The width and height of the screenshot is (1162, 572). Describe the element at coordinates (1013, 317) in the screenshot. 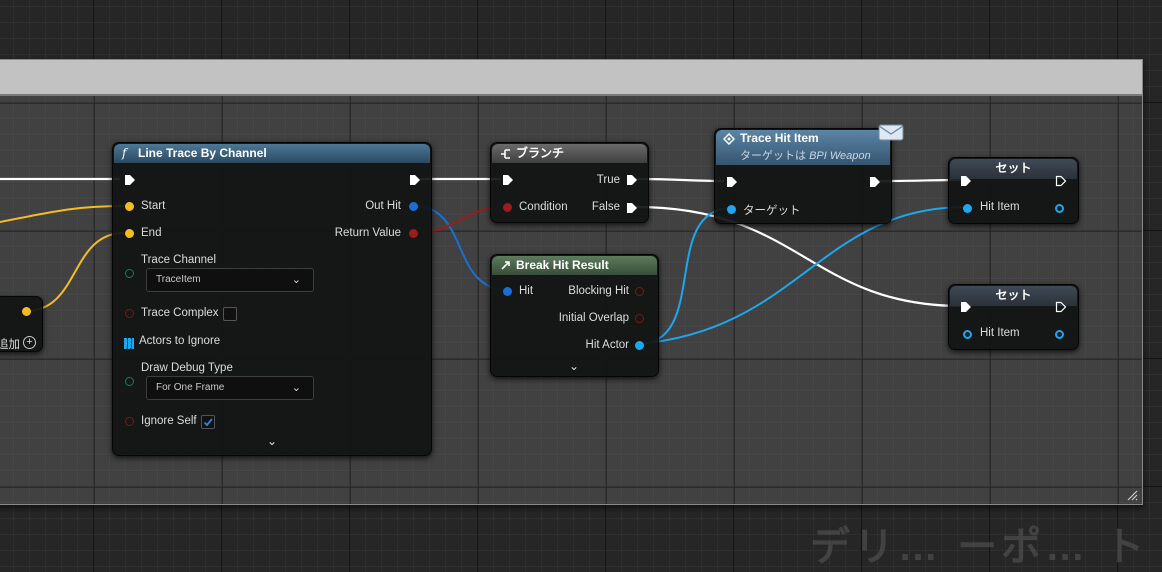

I see `set-node-2: セット Hit Item` at that location.